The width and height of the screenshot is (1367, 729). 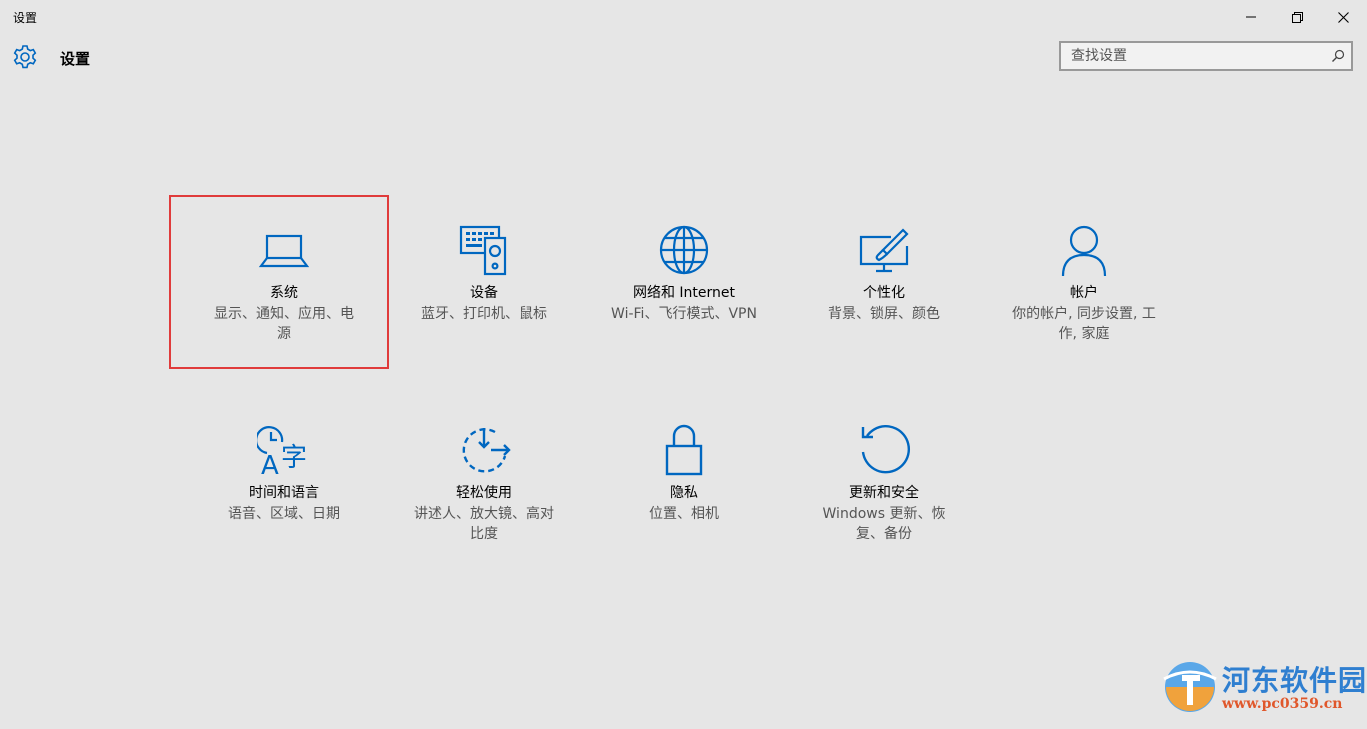 I want to click on tile-ease-of-access: 轻松使用 讲述人、放大镜、高对比度, so click(x=484, y=484).